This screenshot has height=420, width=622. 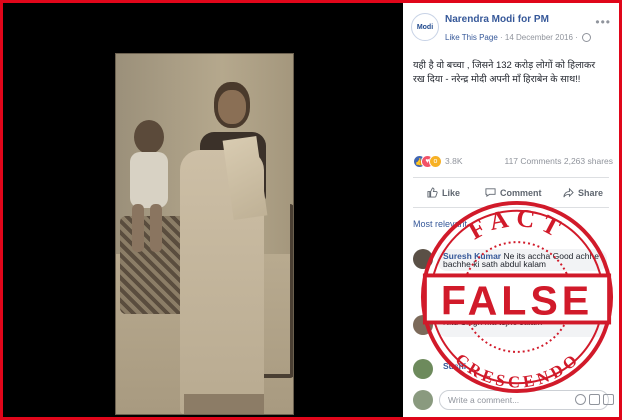 I want to click on reaction-count: 3.8K, so click(x=454, y=161).